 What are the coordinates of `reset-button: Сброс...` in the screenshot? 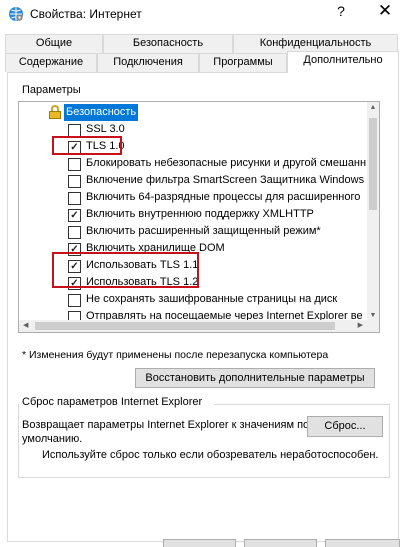 It's located at (345, 426).